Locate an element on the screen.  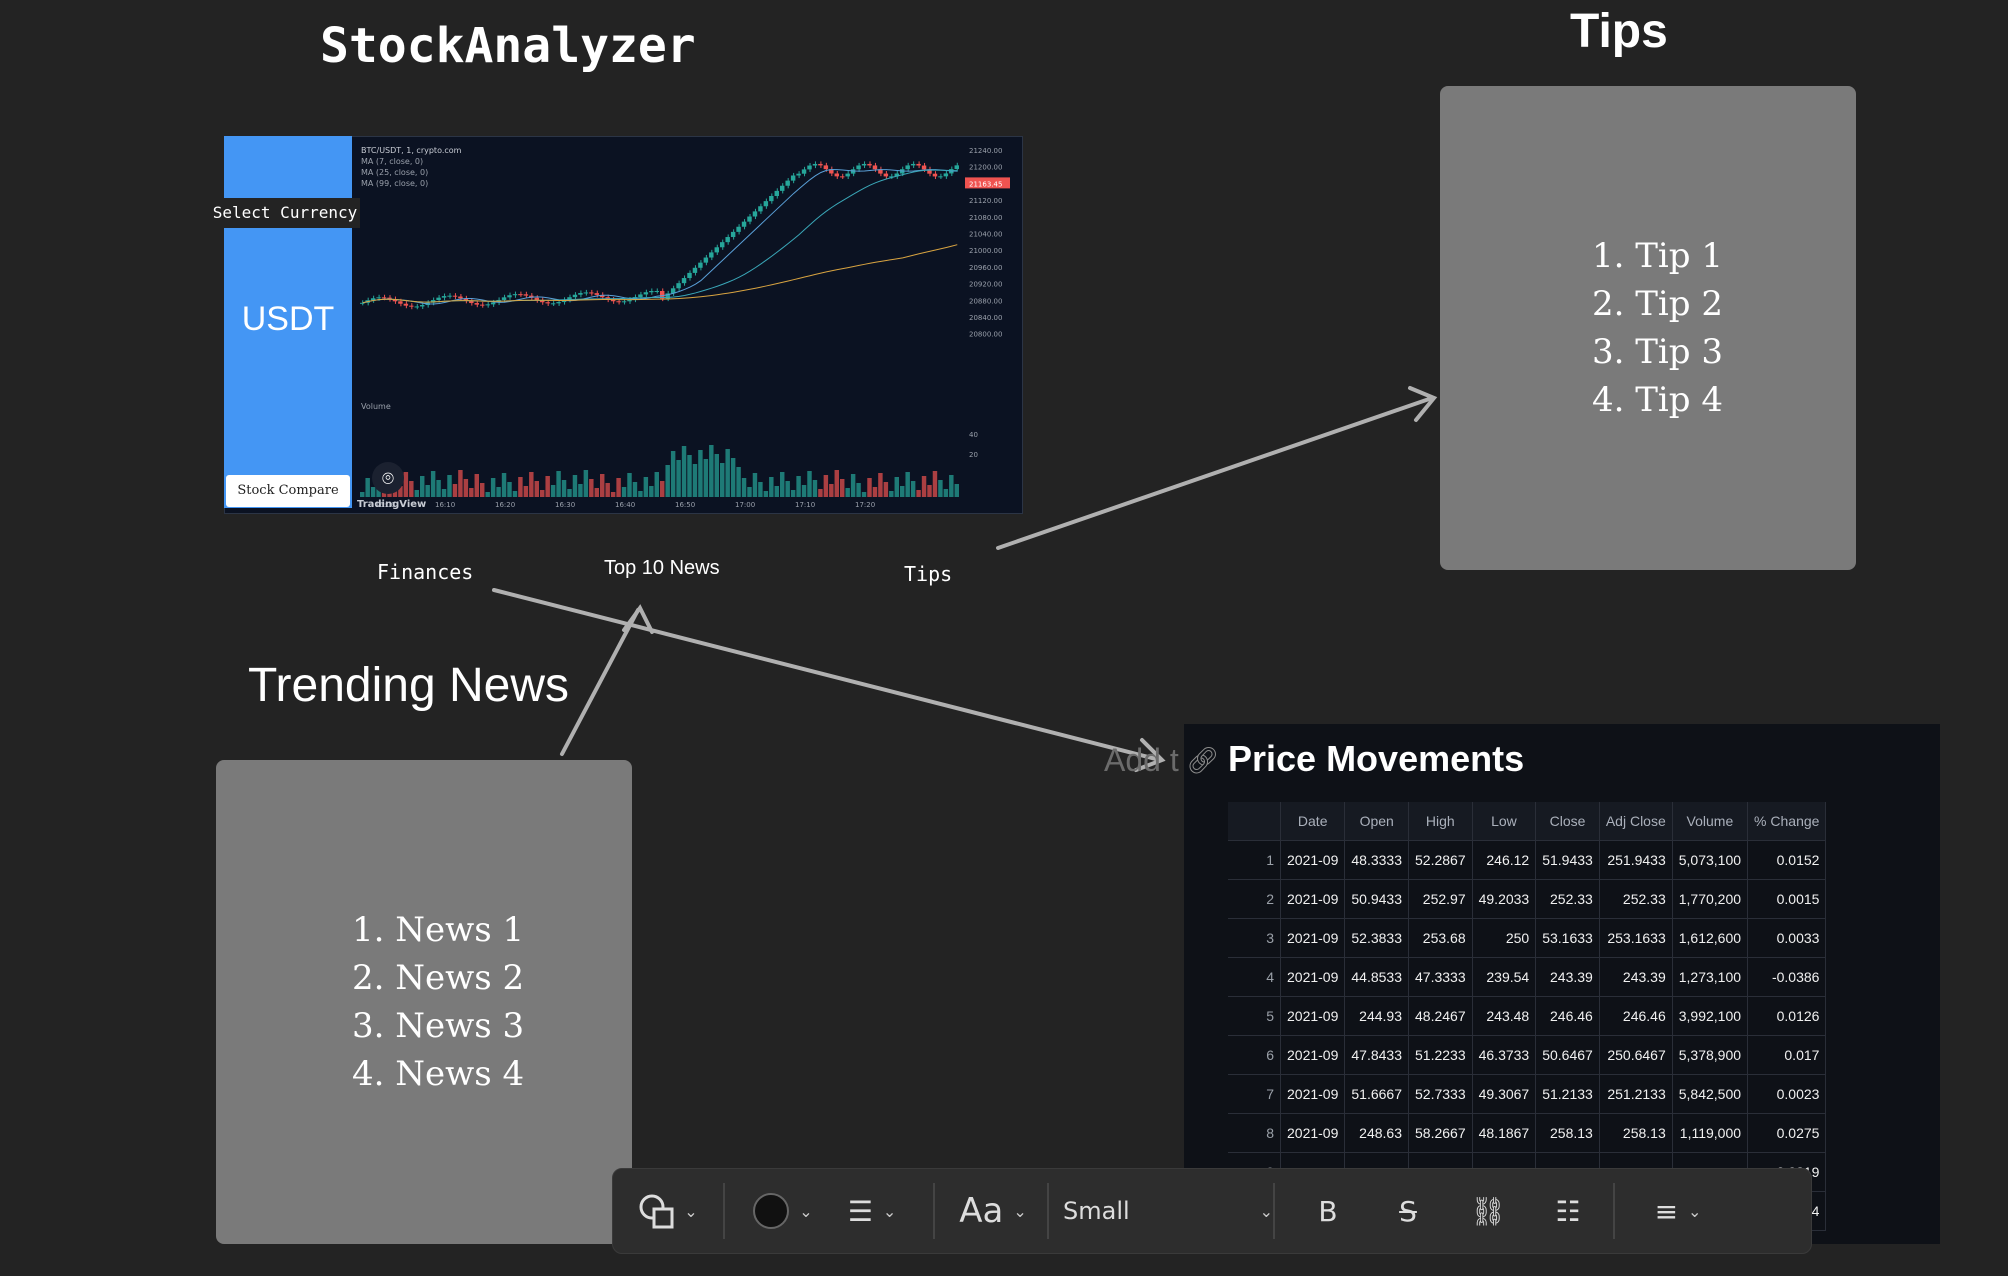
table-header: Open is located at coordinates (1376, 821).